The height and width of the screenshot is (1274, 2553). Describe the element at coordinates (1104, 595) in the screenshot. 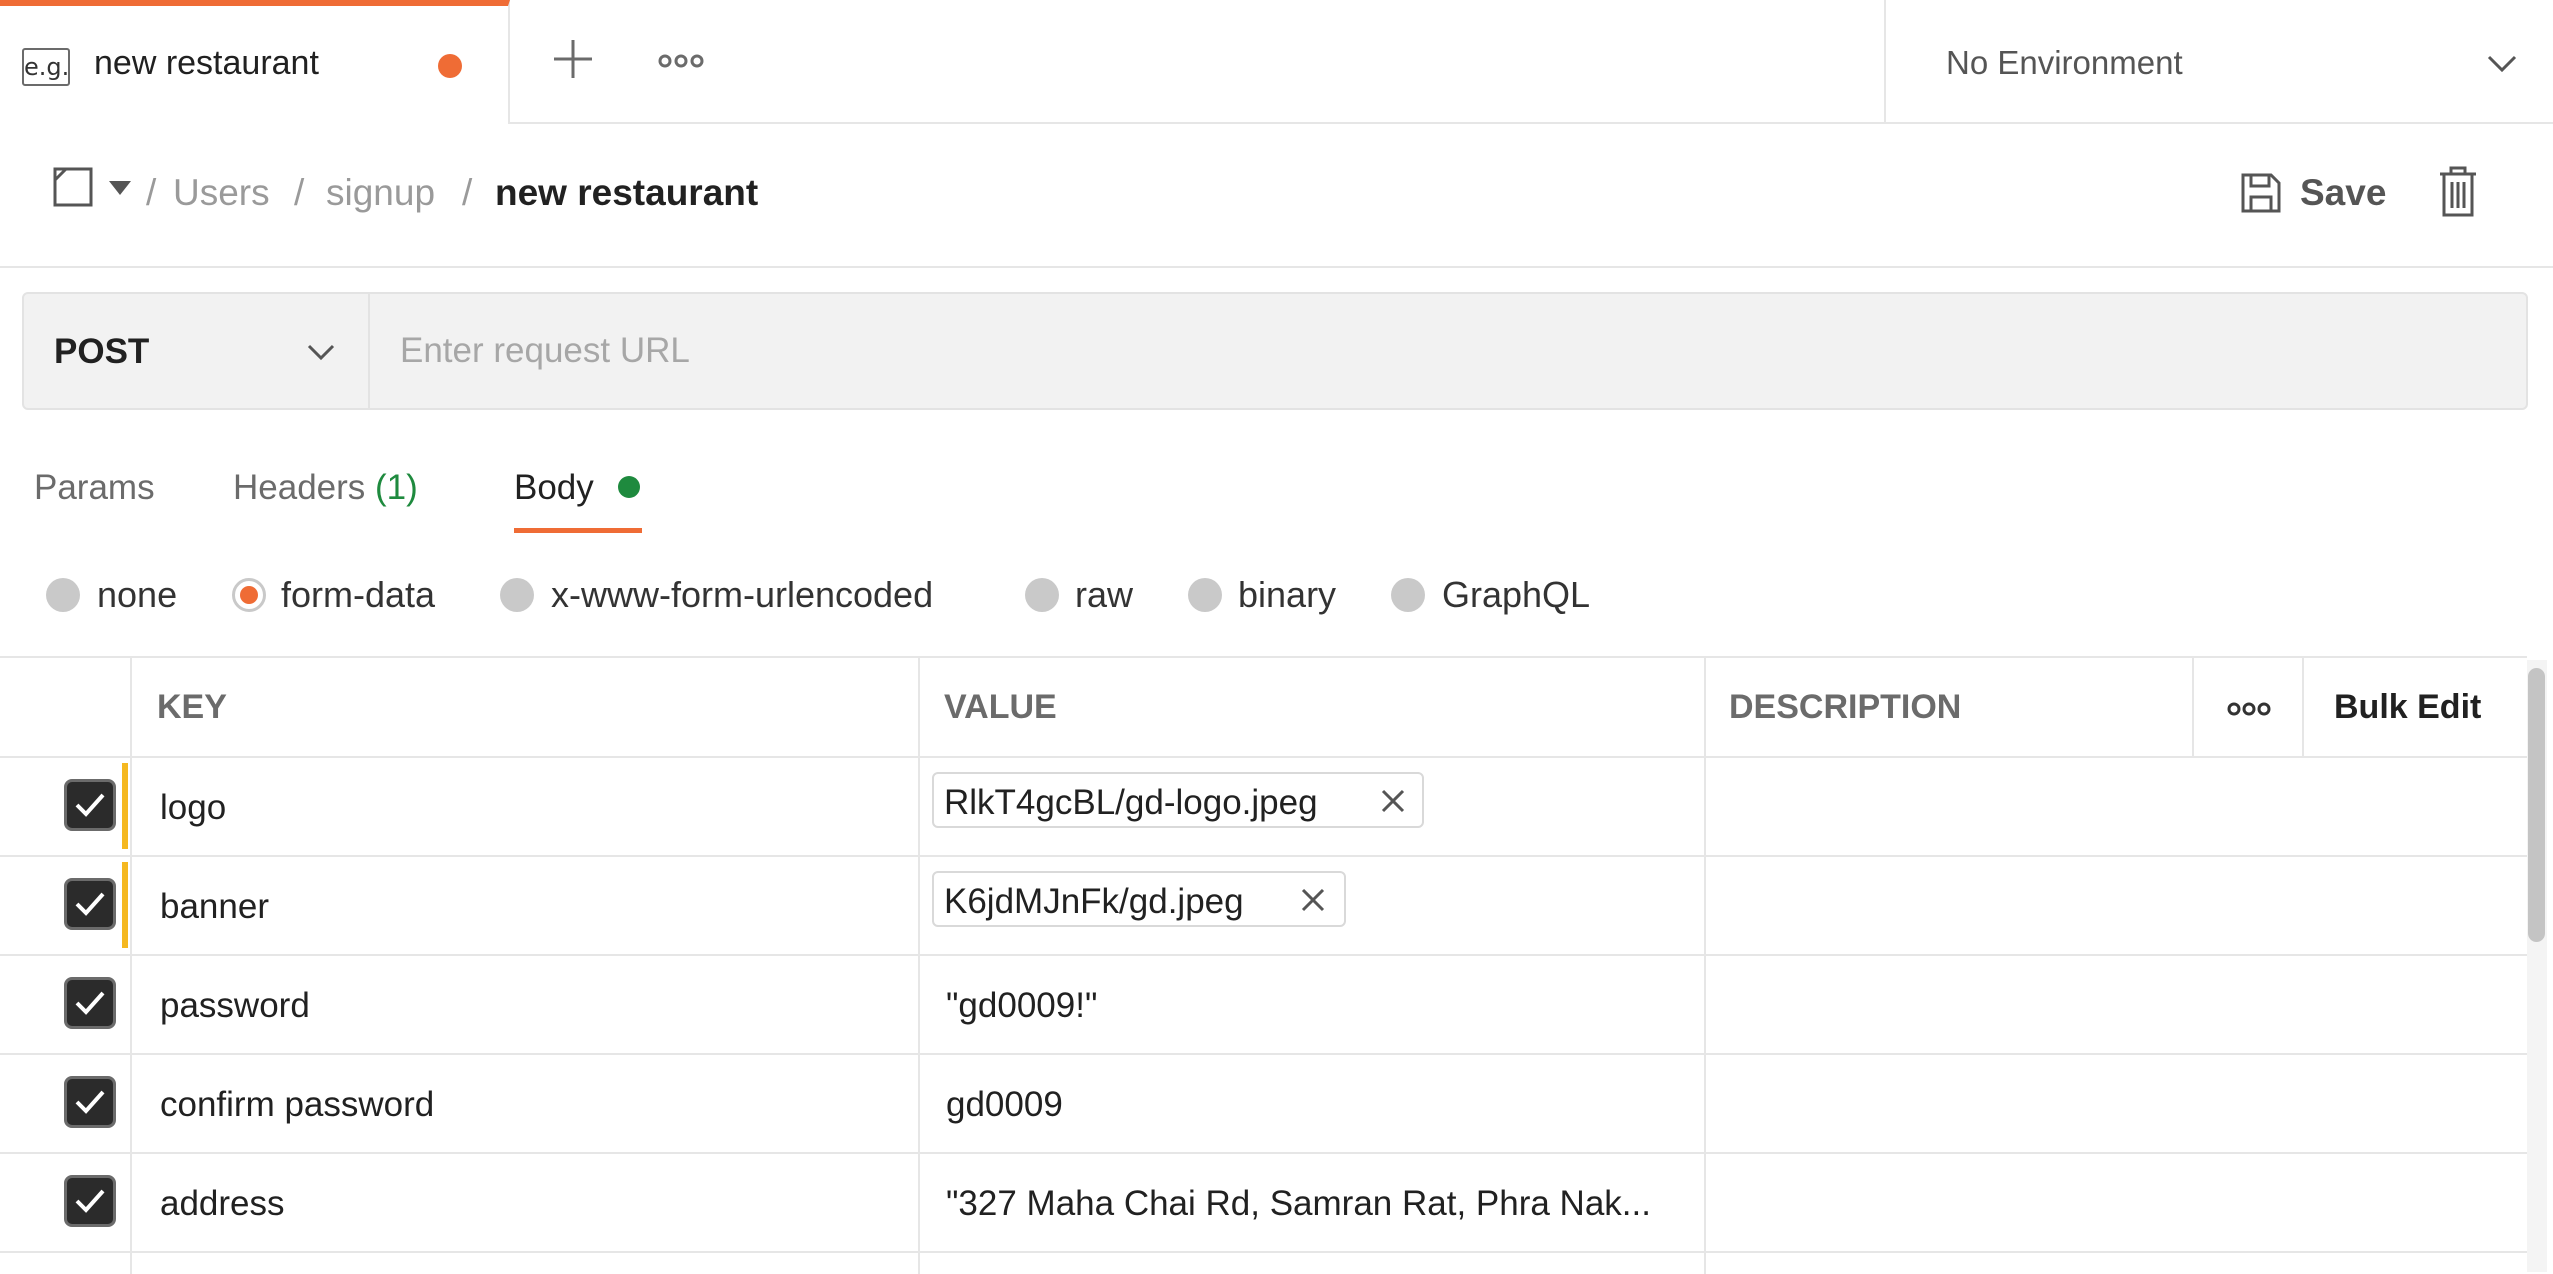

I see `radio-label-raw: raw` at that location.